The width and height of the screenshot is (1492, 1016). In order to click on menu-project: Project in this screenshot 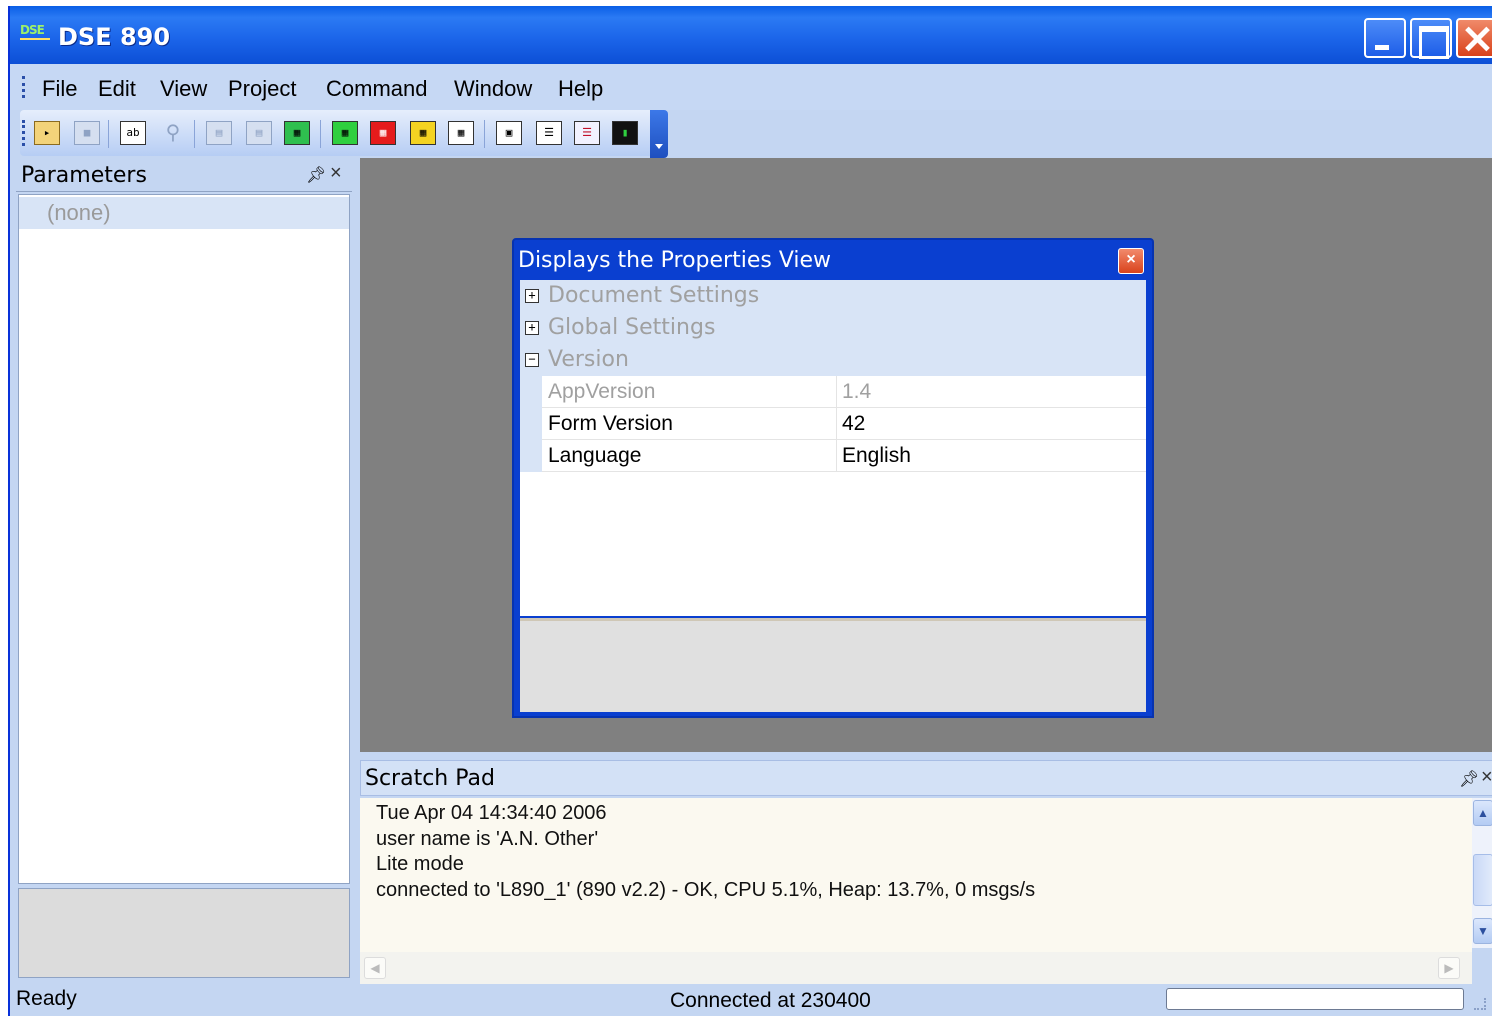, I will do `click(262, 89)`.